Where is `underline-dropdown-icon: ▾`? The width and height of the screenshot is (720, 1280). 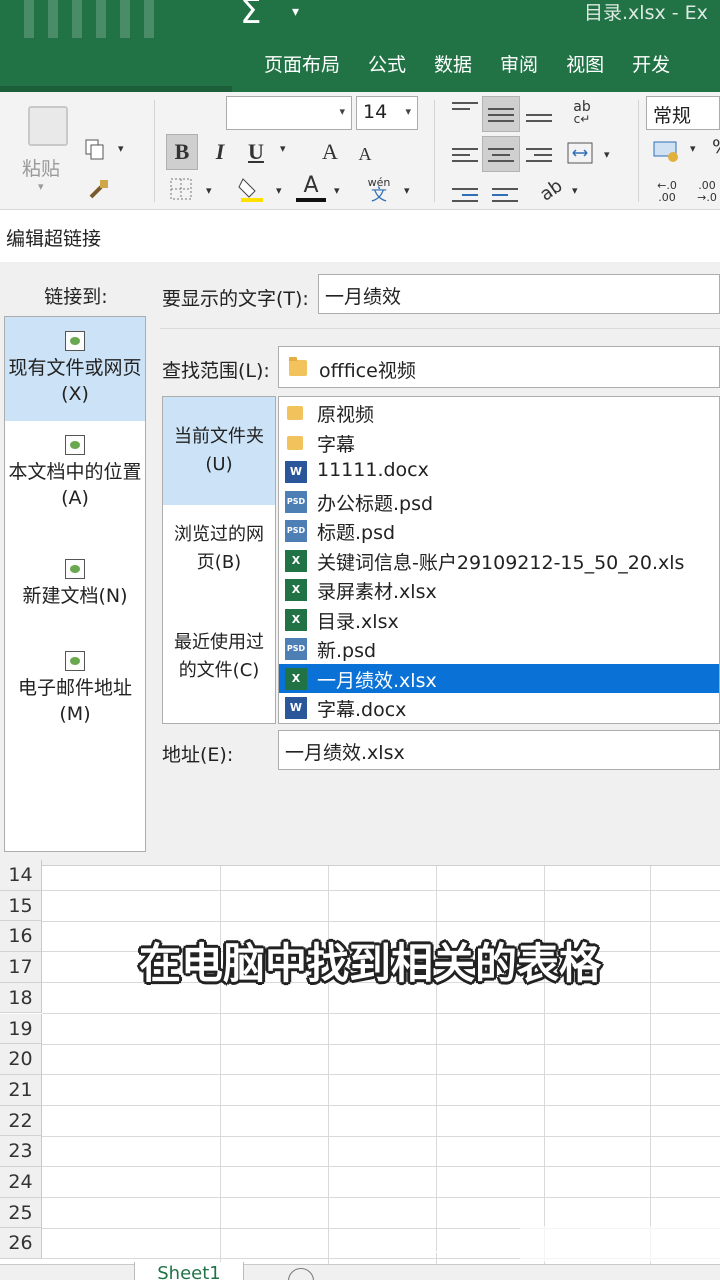 underline-dropdown-icon: ▾ is located at coordinates (283, 148).